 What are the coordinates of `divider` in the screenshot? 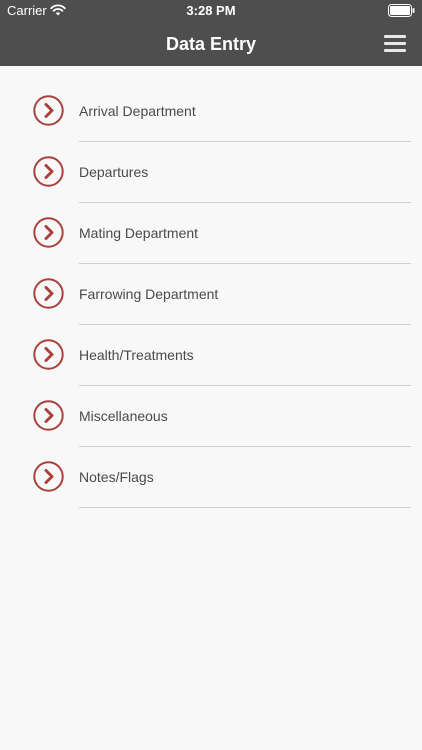 It's located at (245, 507).